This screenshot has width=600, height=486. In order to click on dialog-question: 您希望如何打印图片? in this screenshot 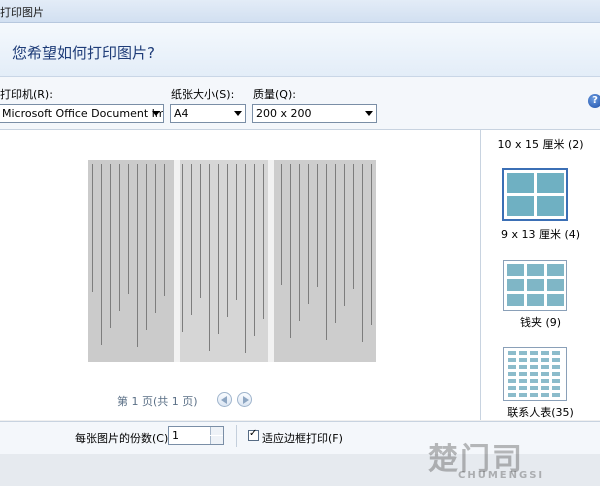, I will do `click(83, 53)`.